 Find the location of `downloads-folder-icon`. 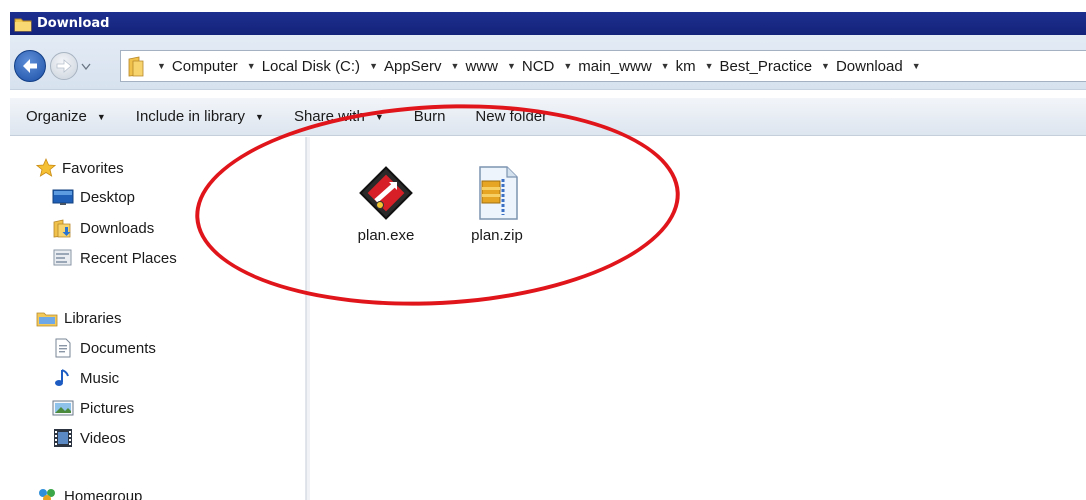

downloads-folder-icon is located at coordinates (62, 228).